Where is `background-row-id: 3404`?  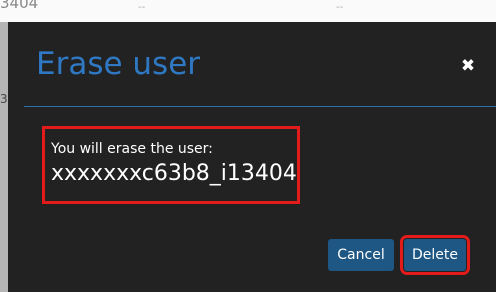
background-row-id: 3404 is located at coordinates (19, 6).